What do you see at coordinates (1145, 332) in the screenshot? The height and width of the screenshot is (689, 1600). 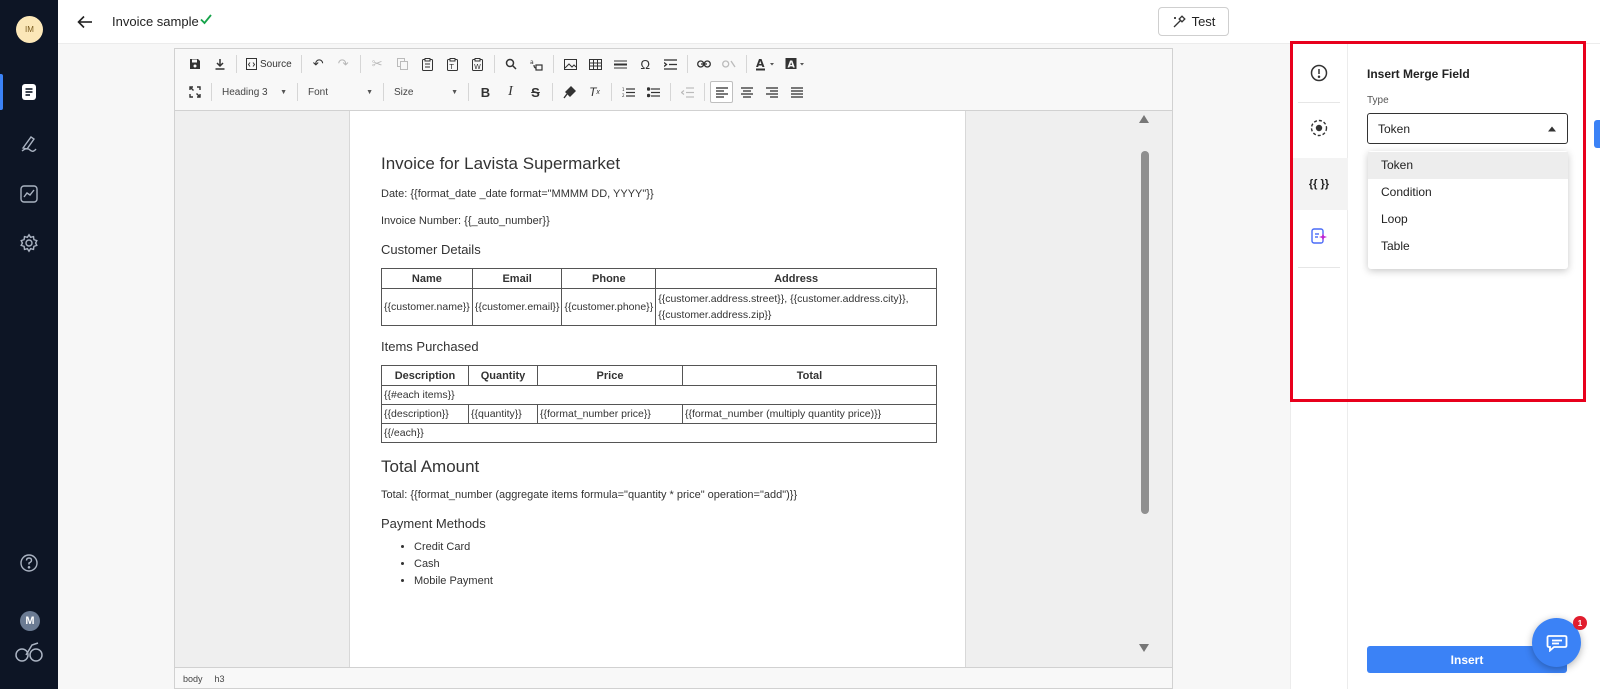 I see `scroll-thumb` at bounding box center [1145, 332].